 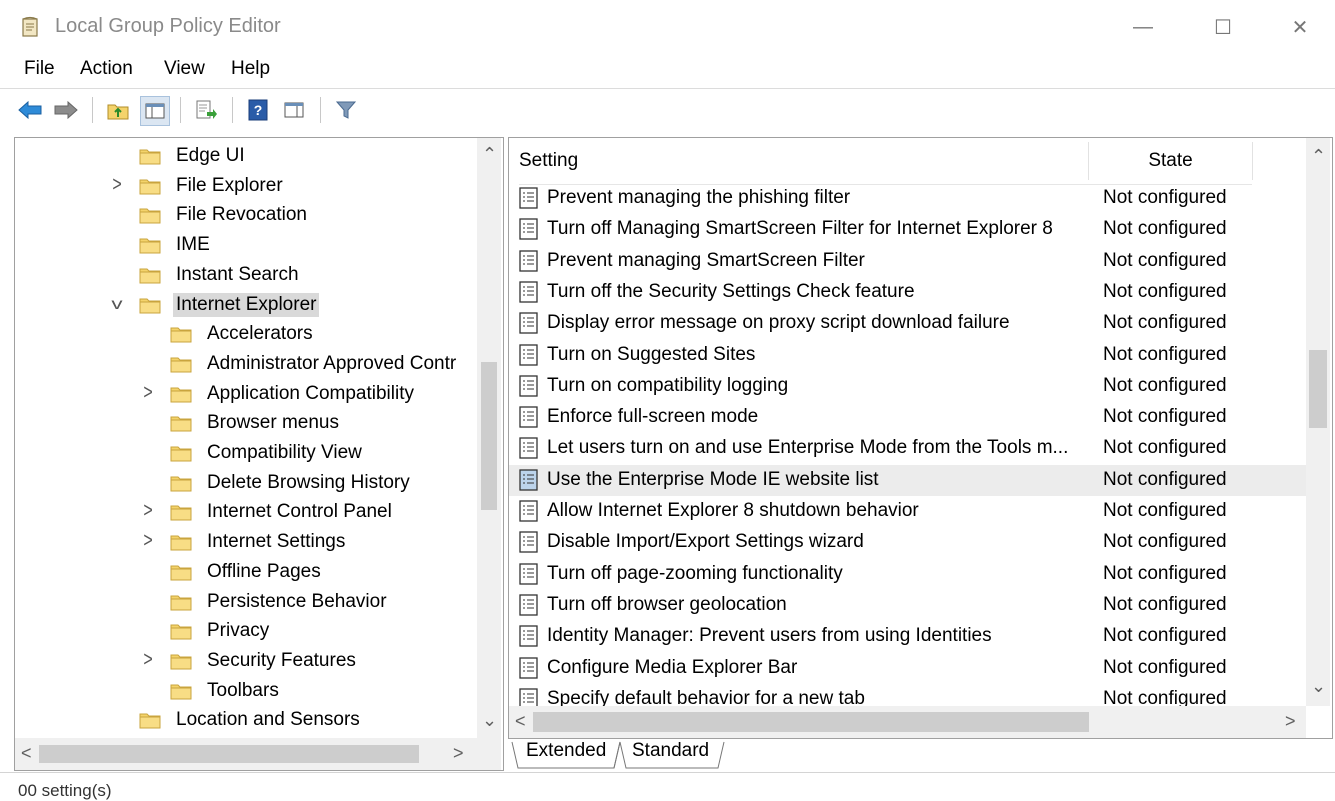 I want to click on tree-item: File Revocation, so click(x=224, y=215).